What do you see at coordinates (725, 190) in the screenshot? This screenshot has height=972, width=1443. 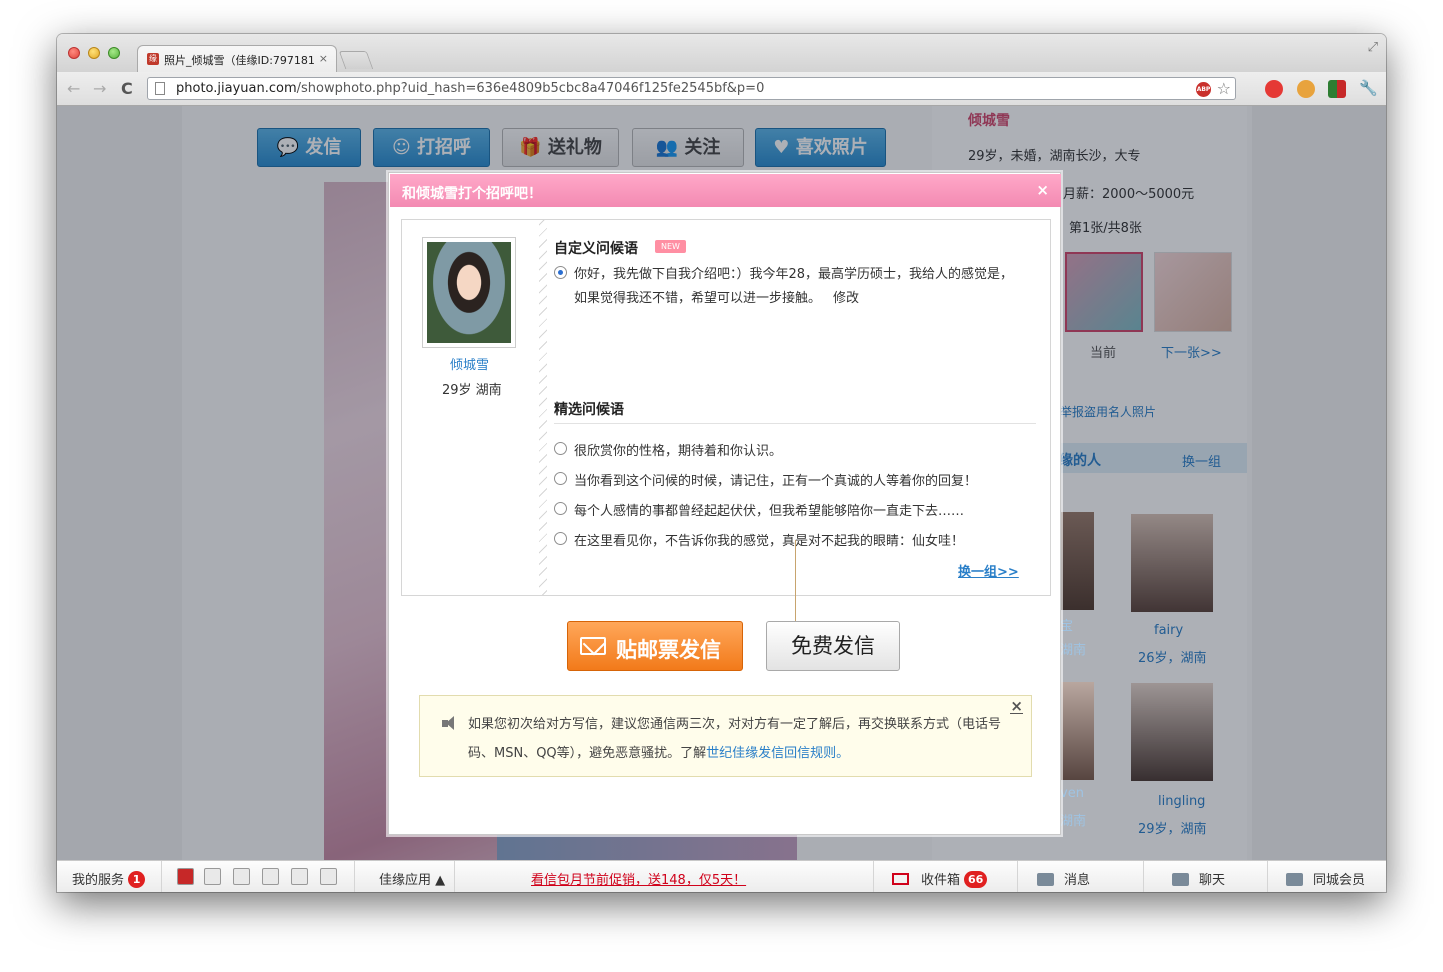 I see `dialog-header: 和倾城雪打个招呼吧！ ×` at bounding box center [725, 190].